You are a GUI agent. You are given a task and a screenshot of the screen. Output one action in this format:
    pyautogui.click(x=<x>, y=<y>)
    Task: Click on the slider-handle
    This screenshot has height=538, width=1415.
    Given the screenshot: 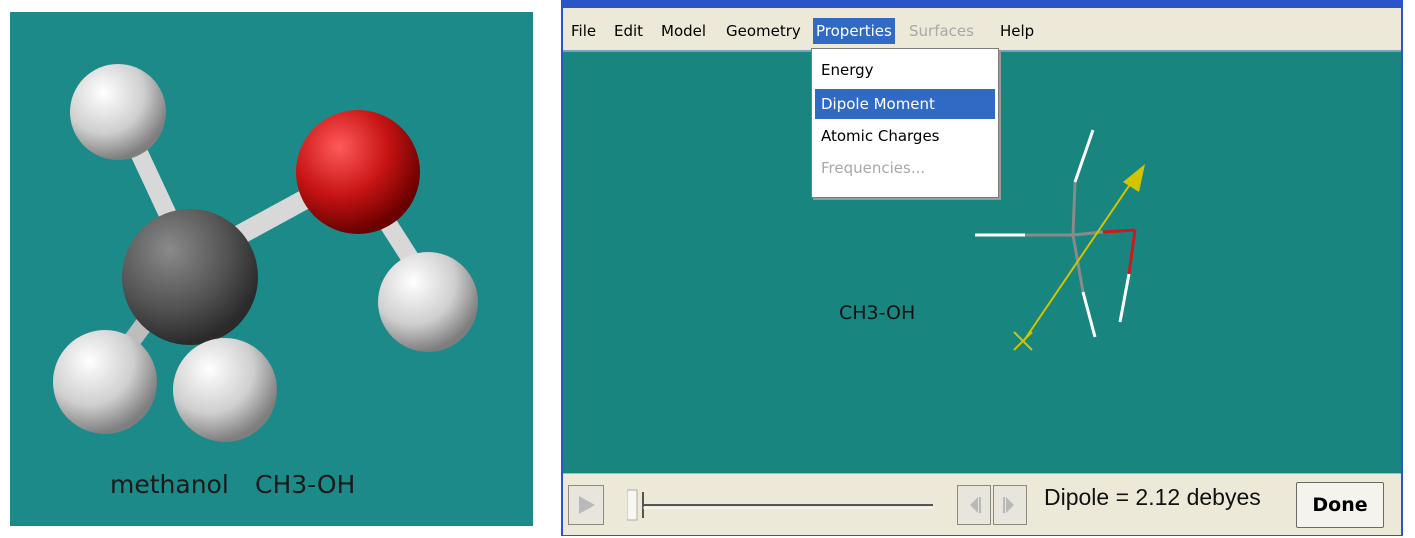 What is the action you would take?
    pyautogui.click(x=632, y=505)
    